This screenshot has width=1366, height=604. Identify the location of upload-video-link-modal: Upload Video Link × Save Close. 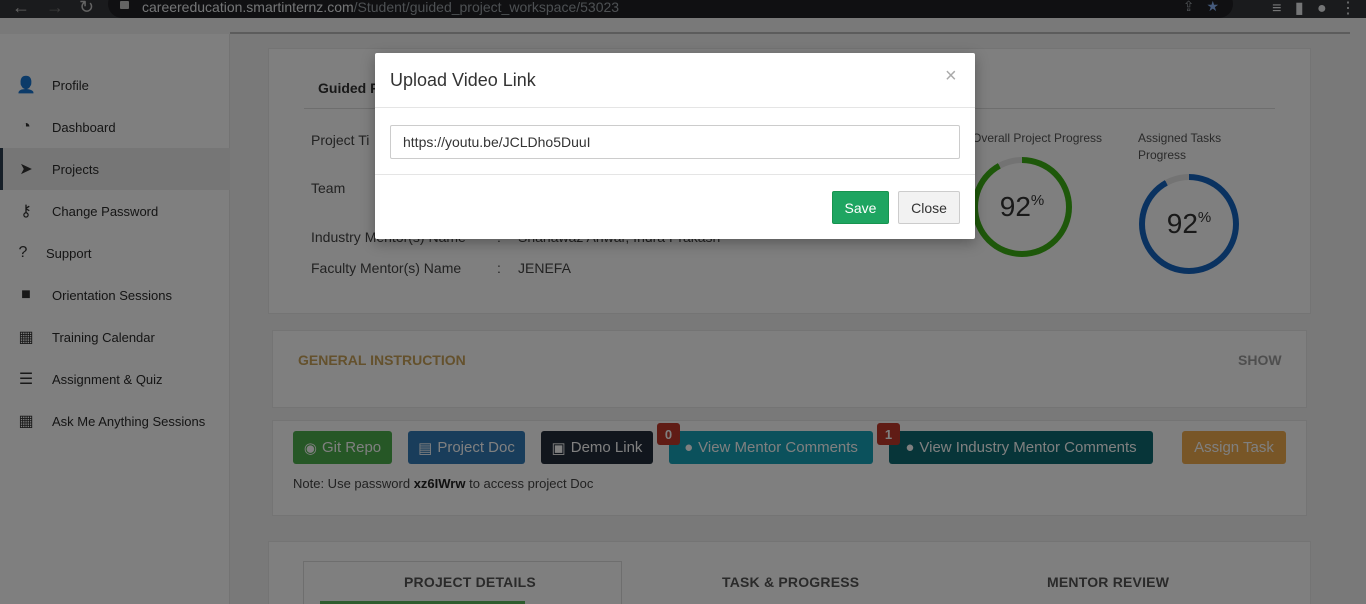
(675, 146).